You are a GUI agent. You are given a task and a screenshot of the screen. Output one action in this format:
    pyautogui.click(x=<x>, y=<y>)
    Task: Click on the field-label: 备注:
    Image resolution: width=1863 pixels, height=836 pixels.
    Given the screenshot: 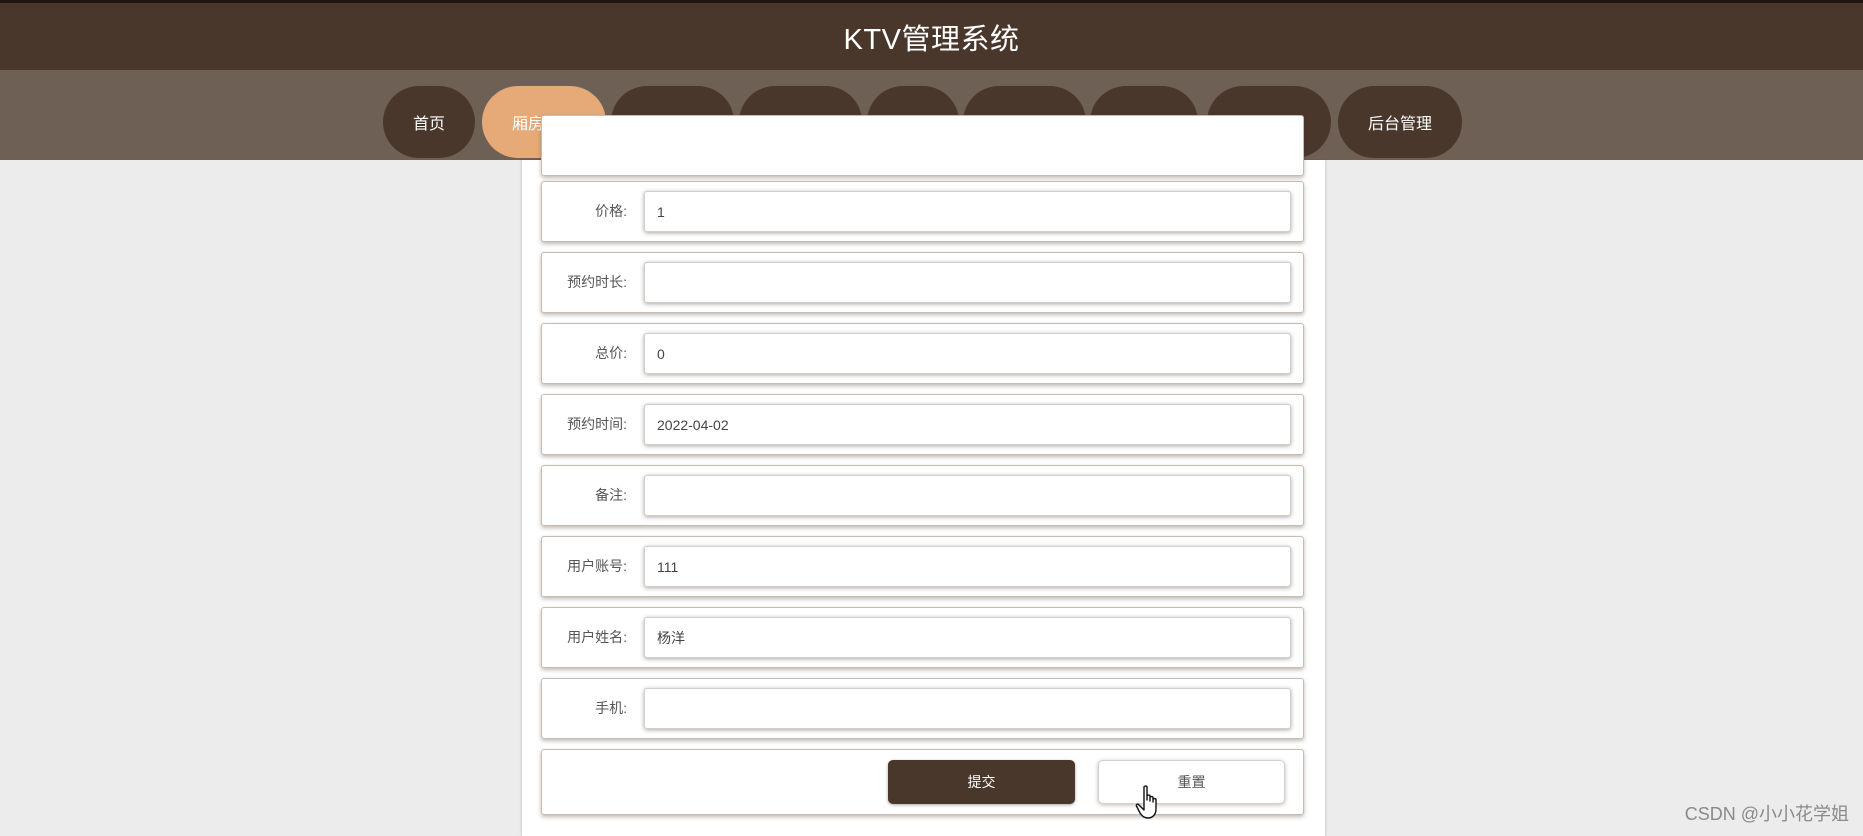 What is the action you would take?
    pyautogui.click(x=611, y=495)
    